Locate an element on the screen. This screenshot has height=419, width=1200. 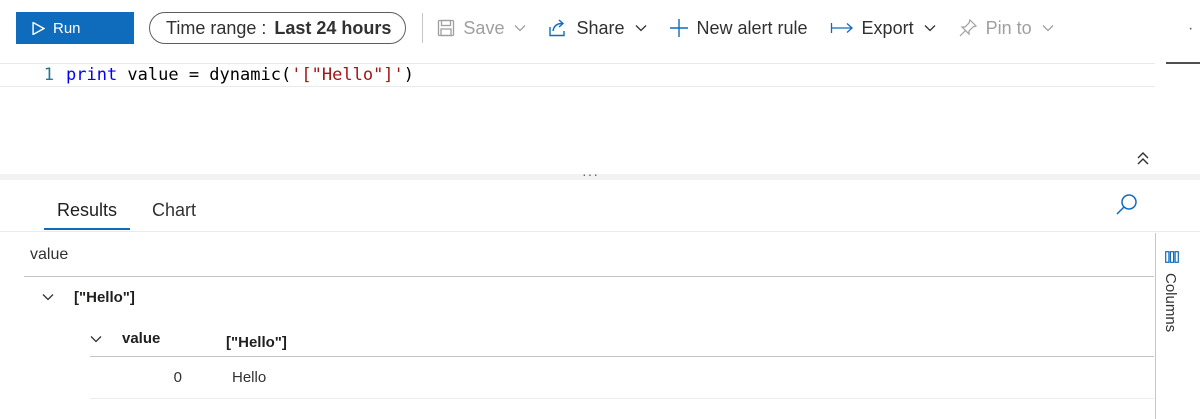
column-header-label: value is located at coordinates (49, 254).